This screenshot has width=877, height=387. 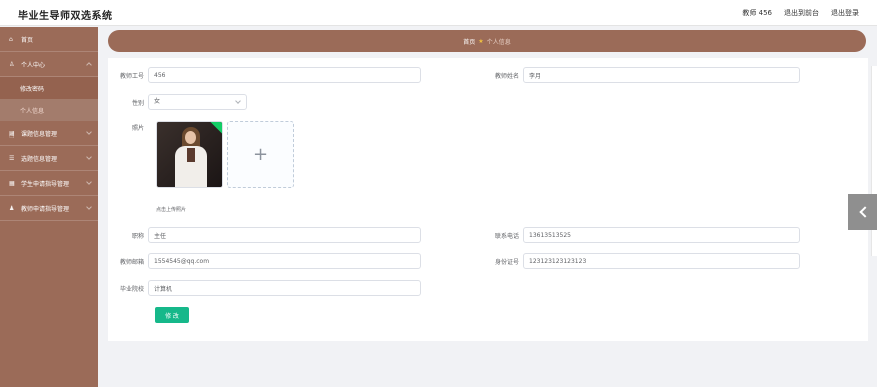 I want to click on logout-link: 退出登录, so click(x=845, y=13).